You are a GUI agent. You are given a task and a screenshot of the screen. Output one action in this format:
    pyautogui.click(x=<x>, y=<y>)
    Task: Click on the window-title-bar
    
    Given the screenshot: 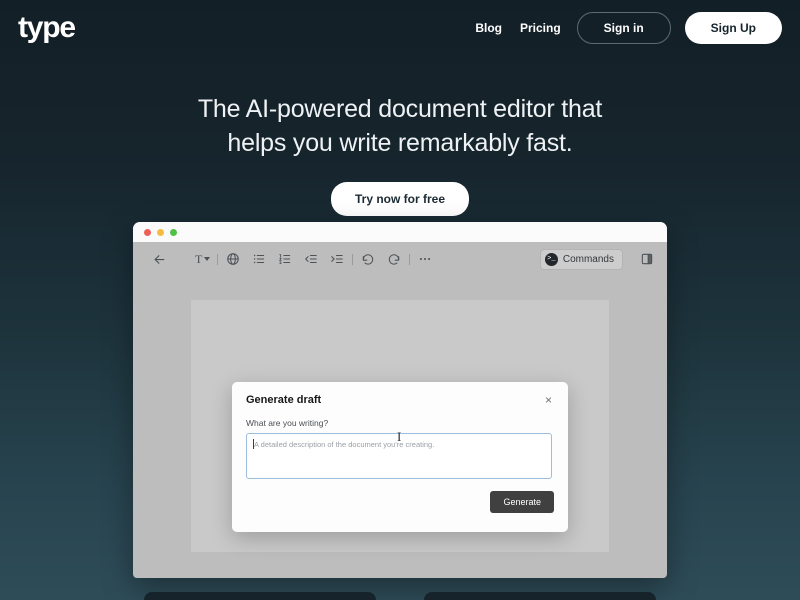 What is the action you would take?
    pyautogui.click(x=400, y=232)
    